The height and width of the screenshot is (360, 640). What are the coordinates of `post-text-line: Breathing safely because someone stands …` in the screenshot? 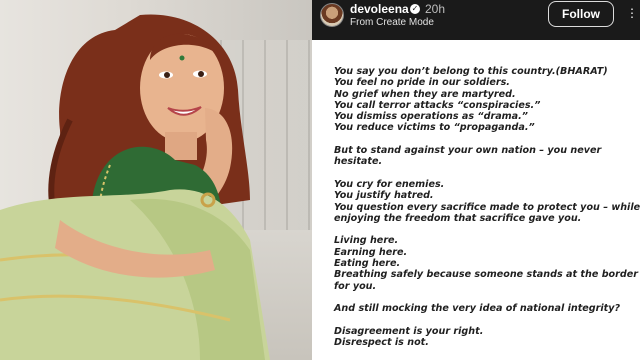 It's located at (486, 275).